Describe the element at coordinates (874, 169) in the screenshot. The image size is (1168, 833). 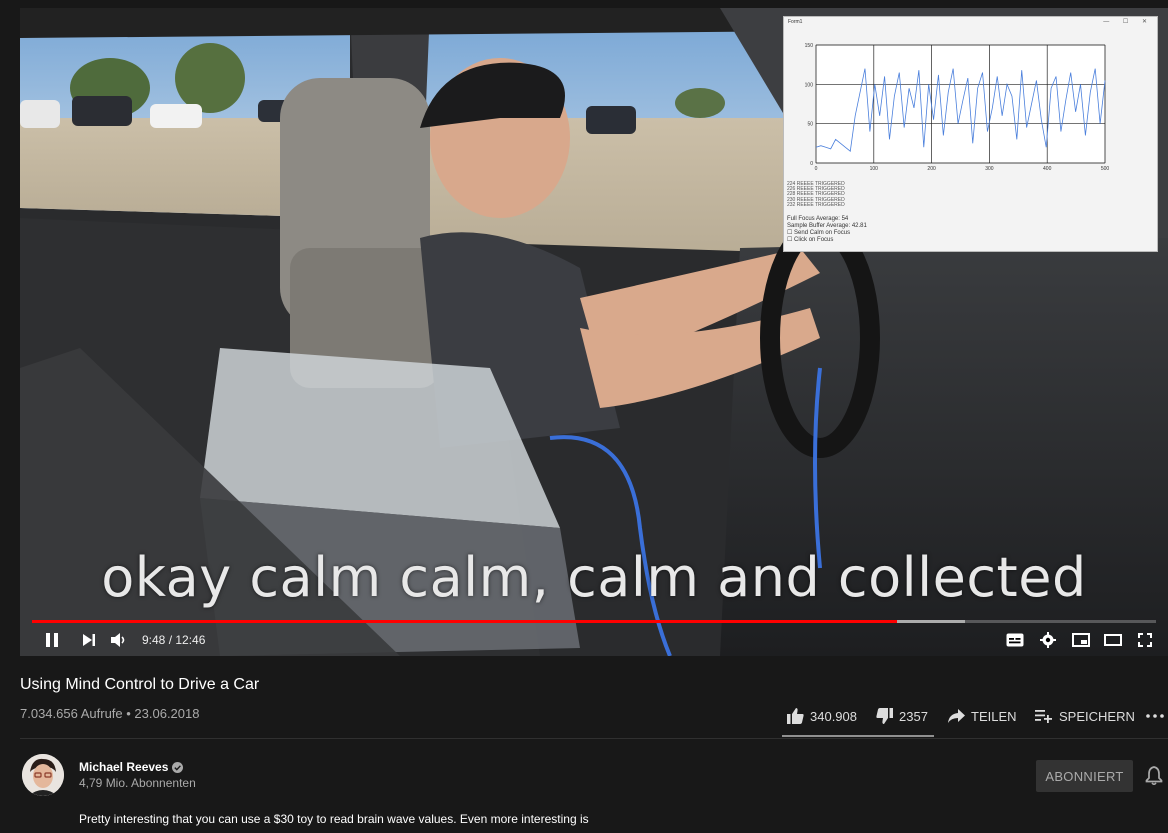
I see `x-tick-label: 100` at that location.